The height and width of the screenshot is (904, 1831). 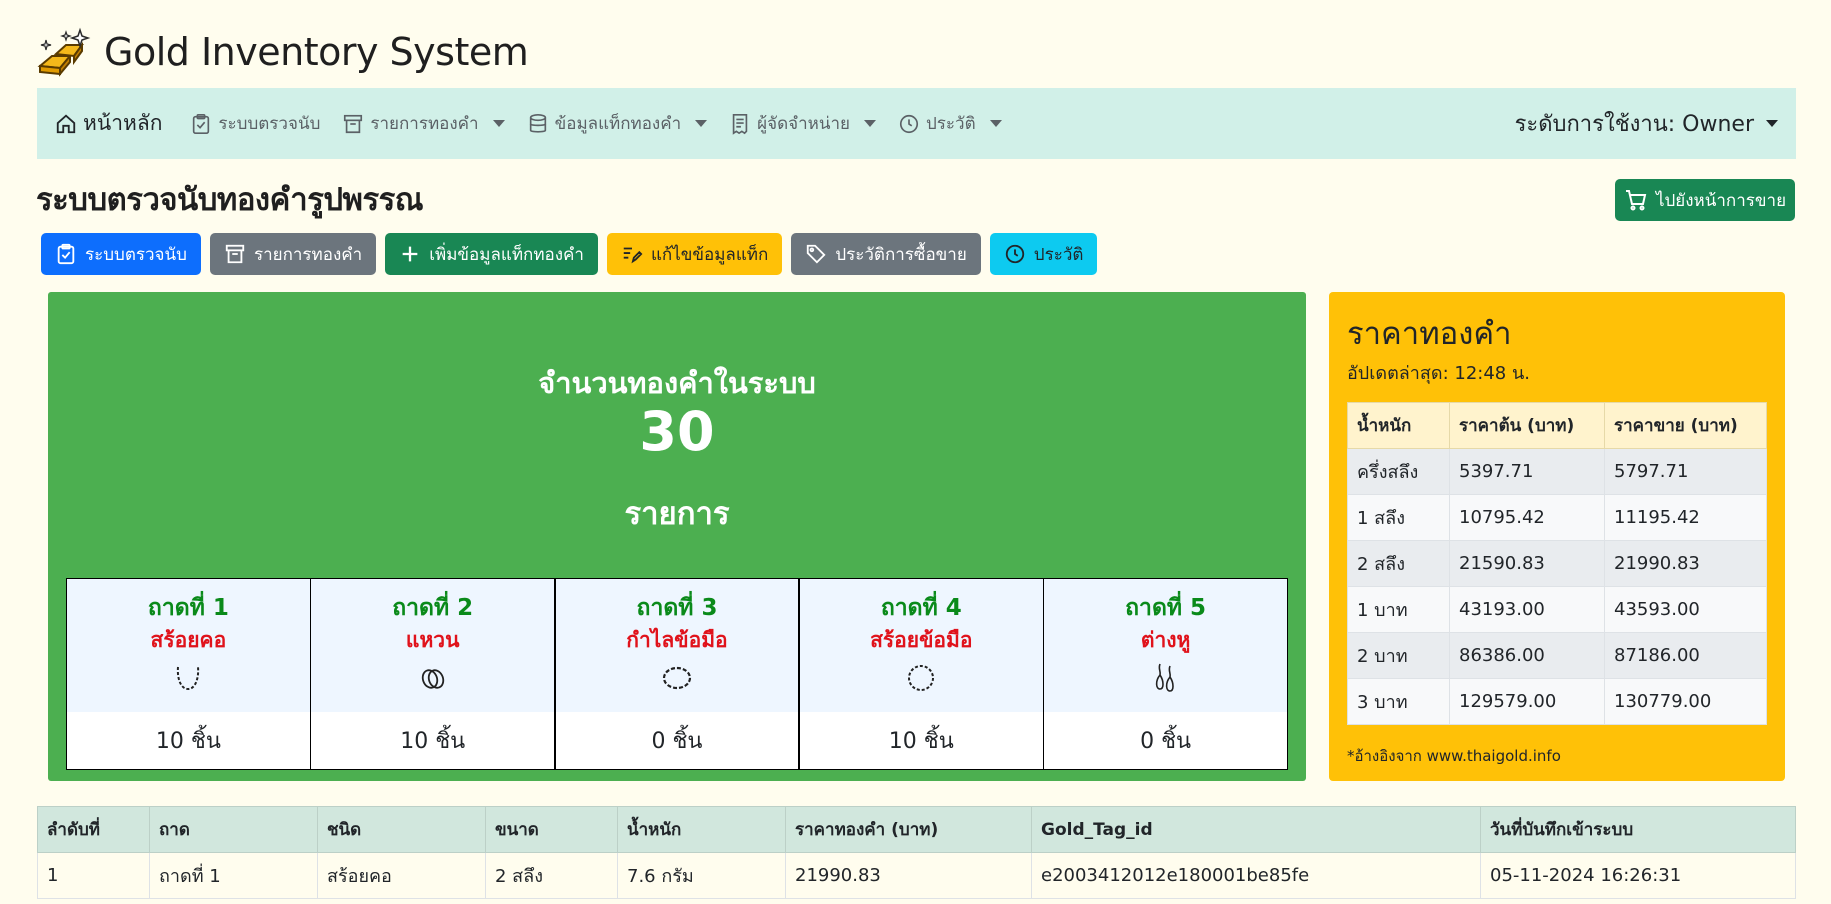 I want to click on price-sell: 5797.71, so click(x=1685, y=471).